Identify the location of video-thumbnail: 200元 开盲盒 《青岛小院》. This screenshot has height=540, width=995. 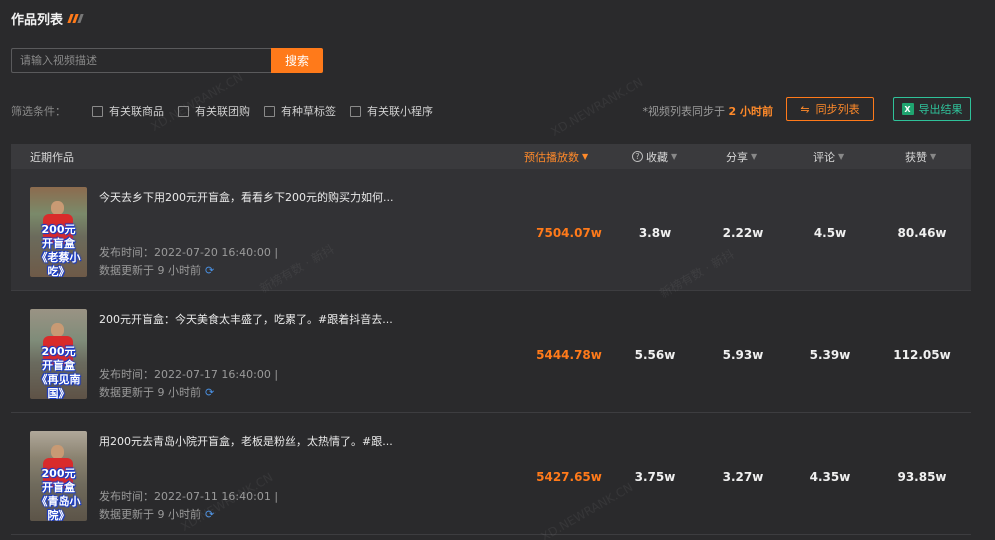
(58, 476).